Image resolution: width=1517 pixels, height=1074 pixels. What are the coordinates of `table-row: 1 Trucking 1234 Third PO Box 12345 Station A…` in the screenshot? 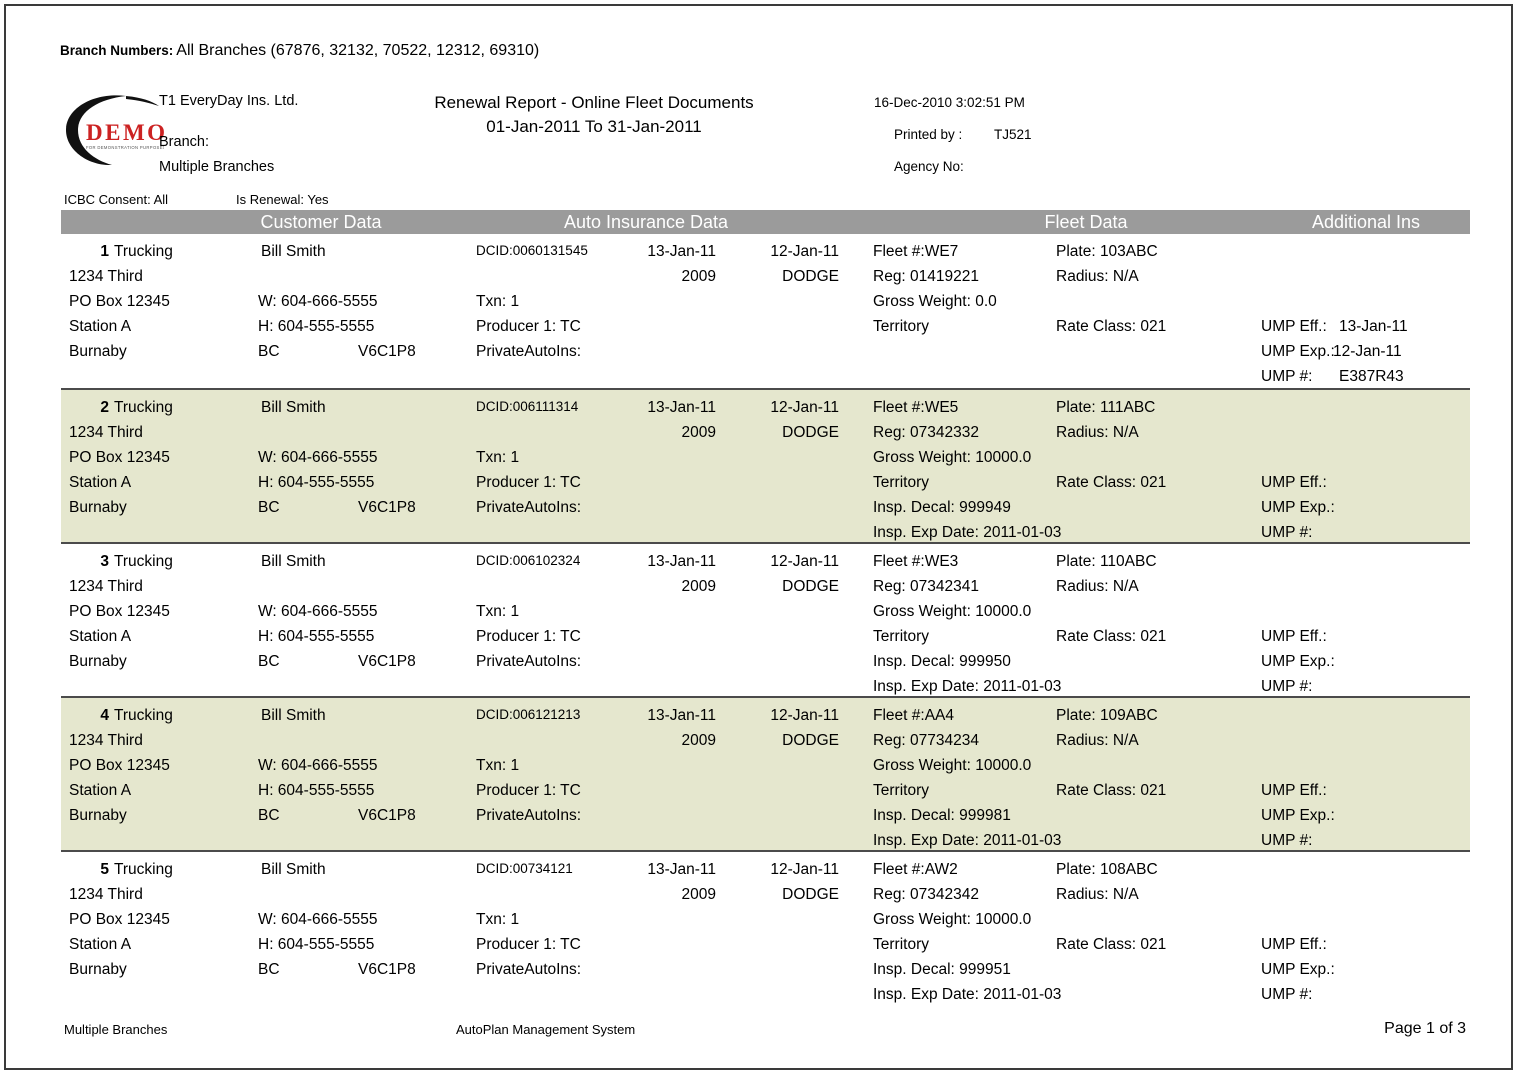 It's located at (765, 311).